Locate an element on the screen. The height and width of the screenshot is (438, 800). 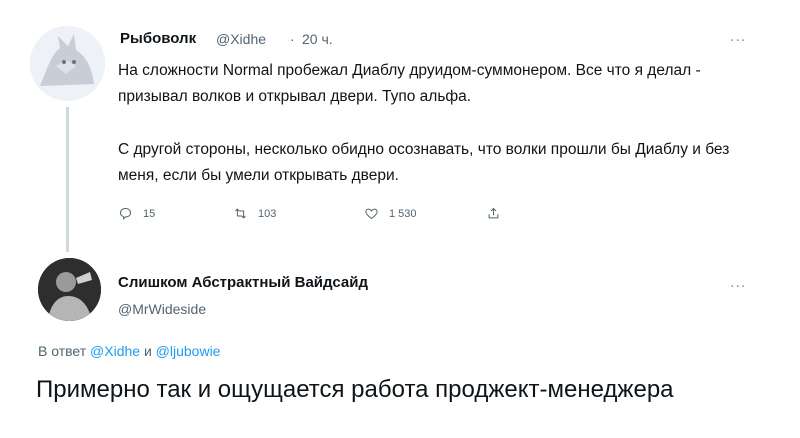
mention-link: @Xidhe is located at coordinates (115, 351).